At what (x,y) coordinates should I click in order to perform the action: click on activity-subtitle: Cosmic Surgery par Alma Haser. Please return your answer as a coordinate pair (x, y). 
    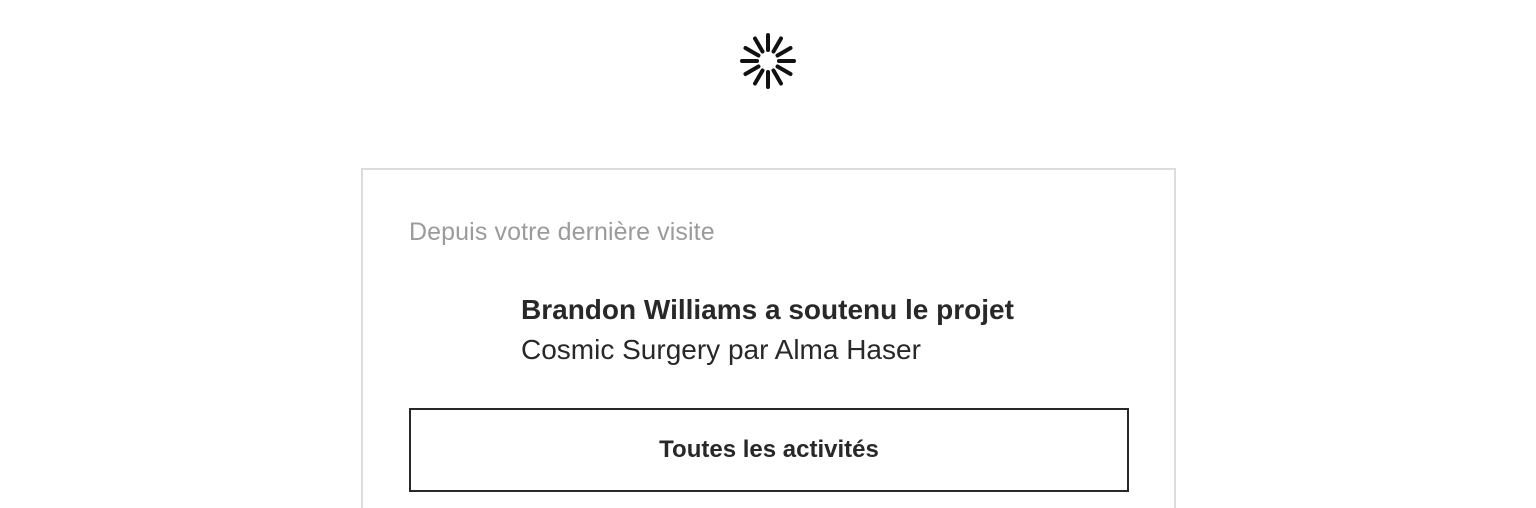
    Looking at the image, I should click on (721, 349).